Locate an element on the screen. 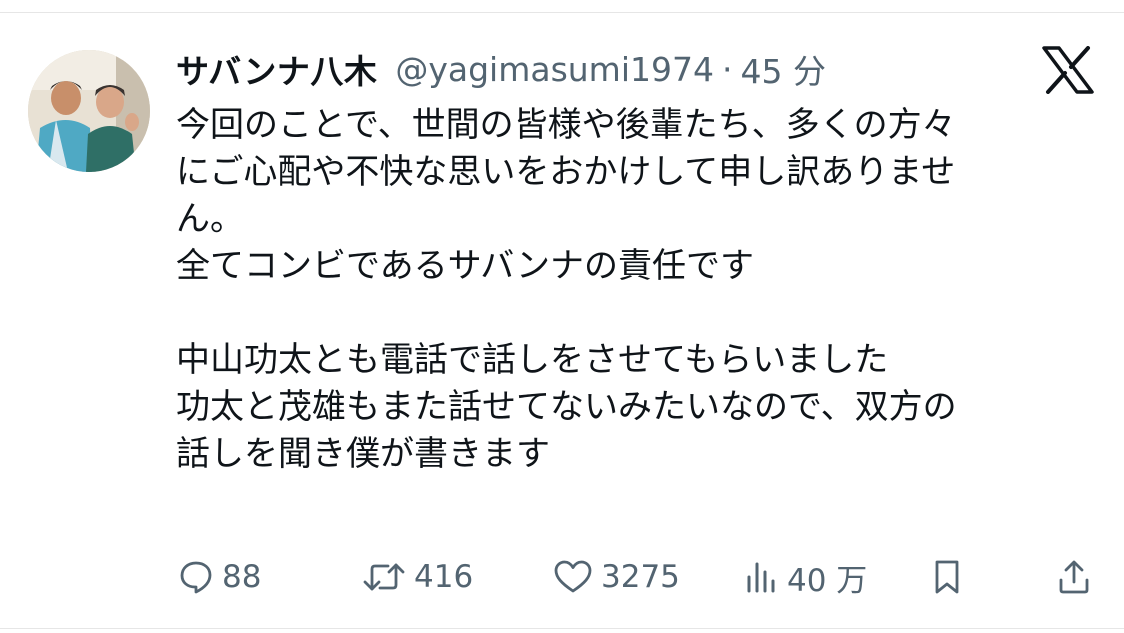 The width and height of the screenshot is (1124, 633). like-count: 3275 is located at coordinates (640, 577).